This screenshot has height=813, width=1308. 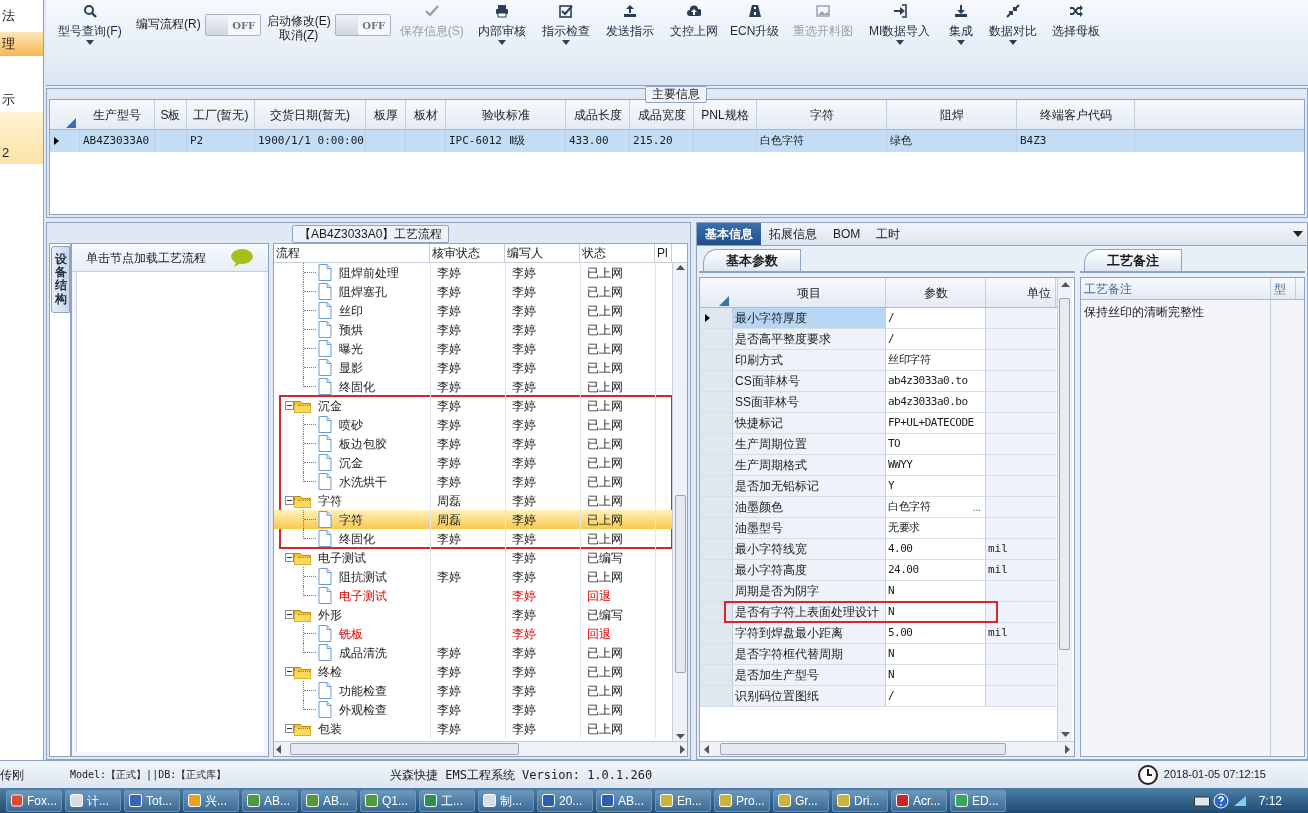 I want to click on tab: BOM, so click(x=847, y=234).